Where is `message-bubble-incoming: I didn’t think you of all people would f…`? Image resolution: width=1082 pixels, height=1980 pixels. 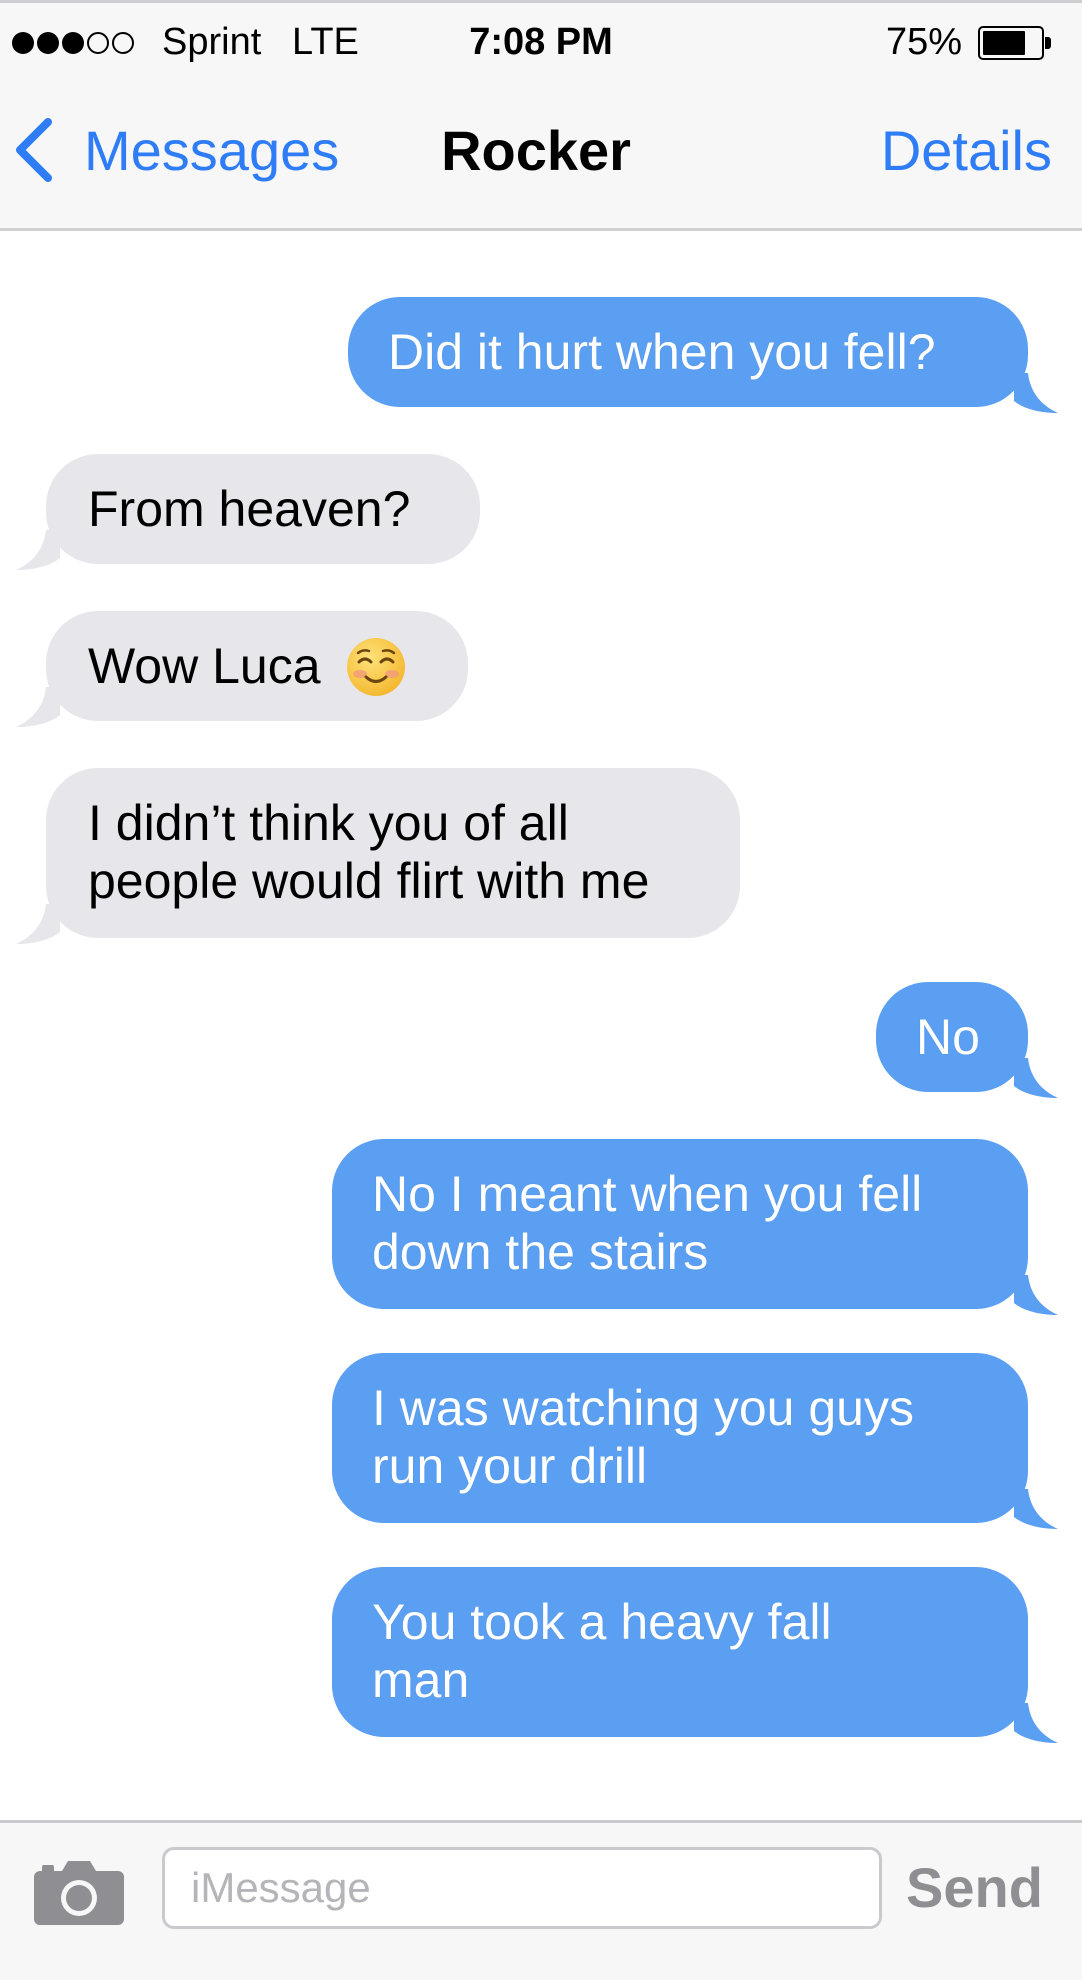 message-bubble-incoming: I didn’t think you of all people would f… is located at coordinates (378, 856).